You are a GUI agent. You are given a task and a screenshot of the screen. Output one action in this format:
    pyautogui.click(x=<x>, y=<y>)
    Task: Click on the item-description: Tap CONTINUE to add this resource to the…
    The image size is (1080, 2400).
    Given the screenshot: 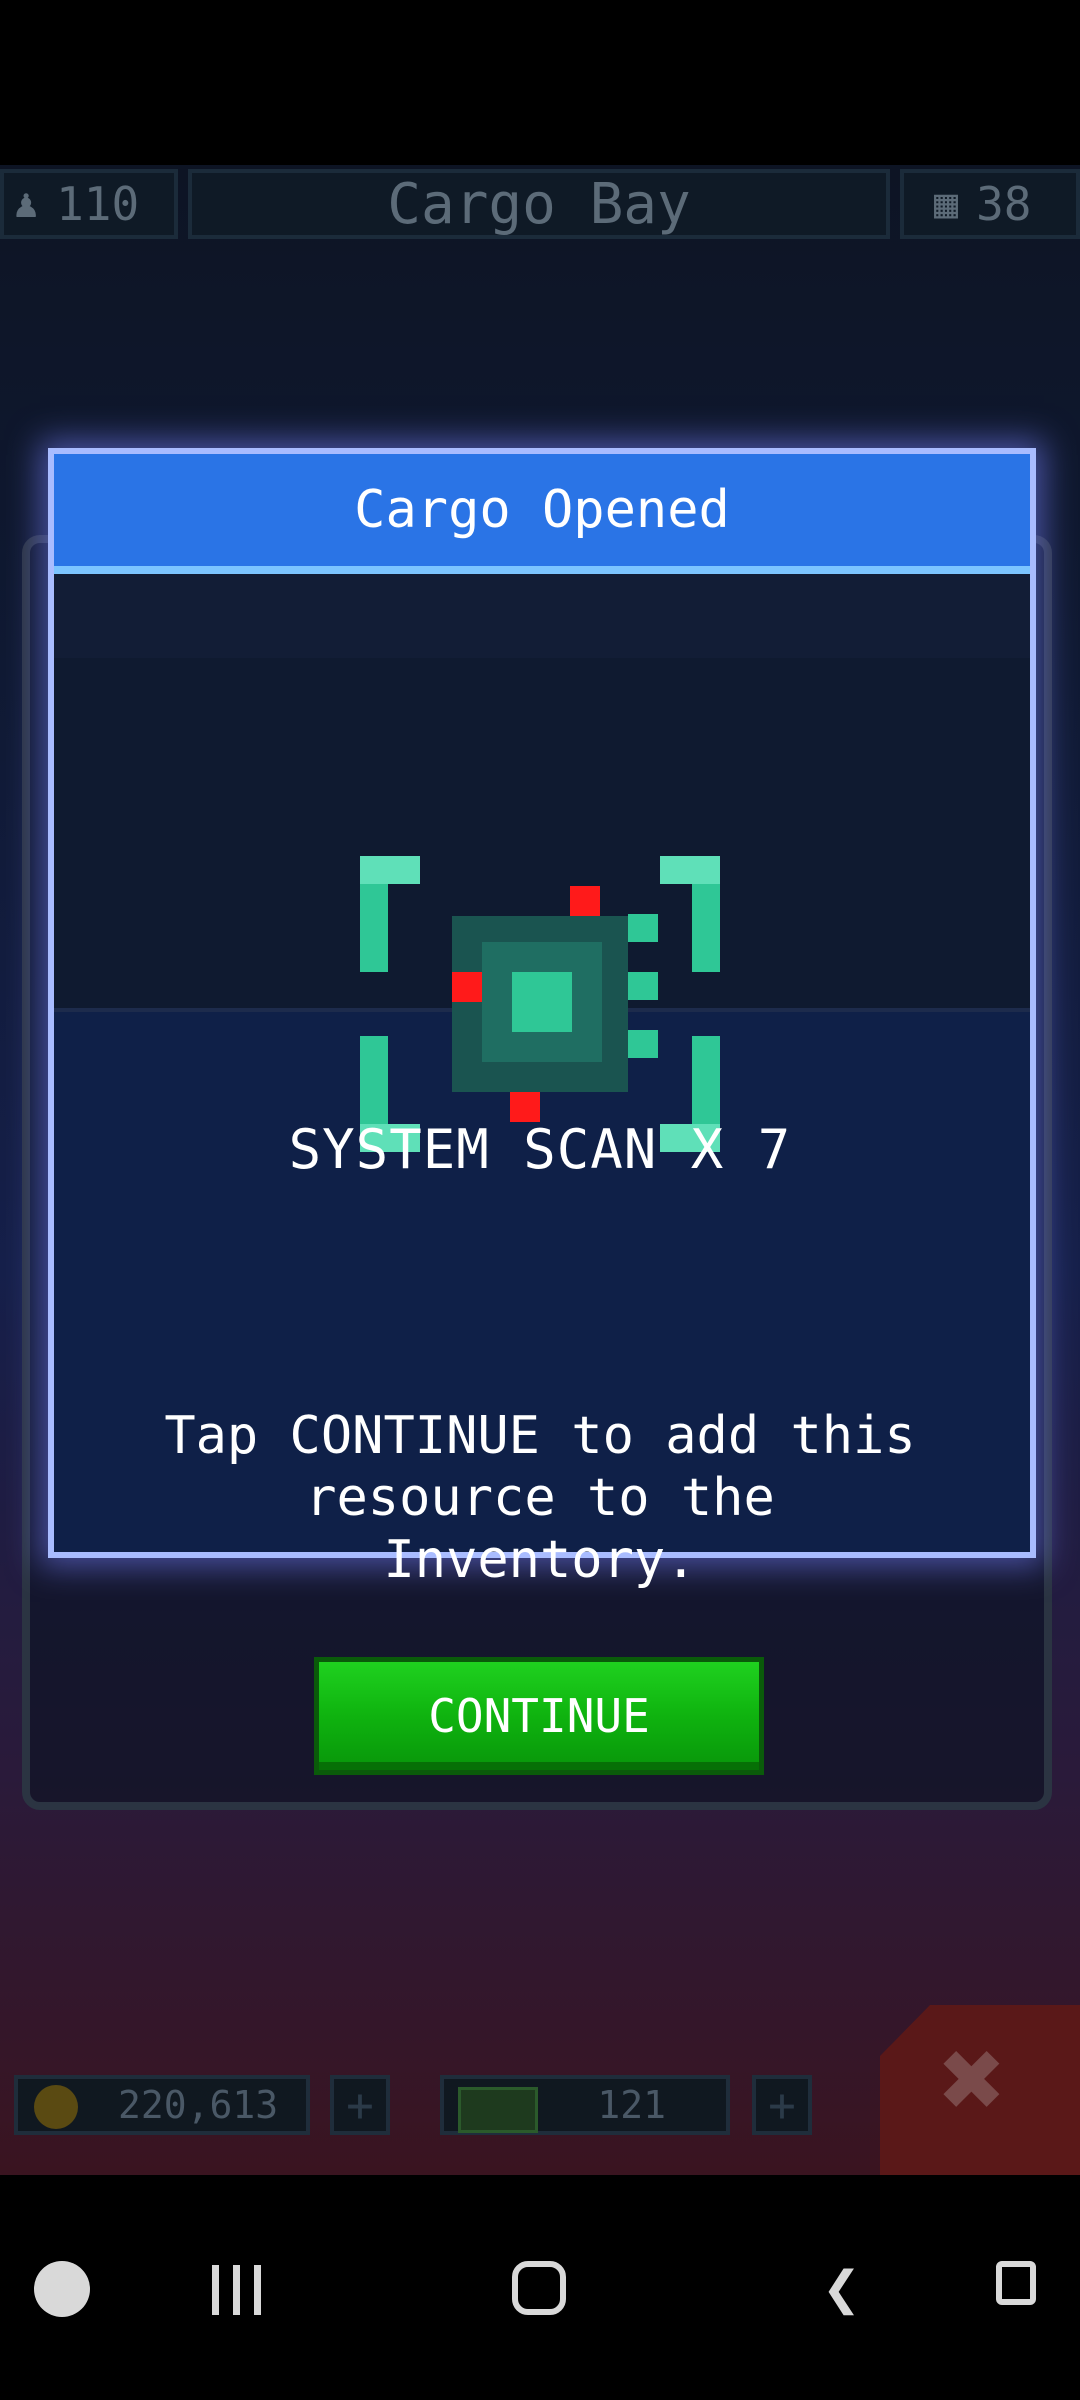 What is the action you would take?
    pyautogui.click(x=540, y=1498)
    